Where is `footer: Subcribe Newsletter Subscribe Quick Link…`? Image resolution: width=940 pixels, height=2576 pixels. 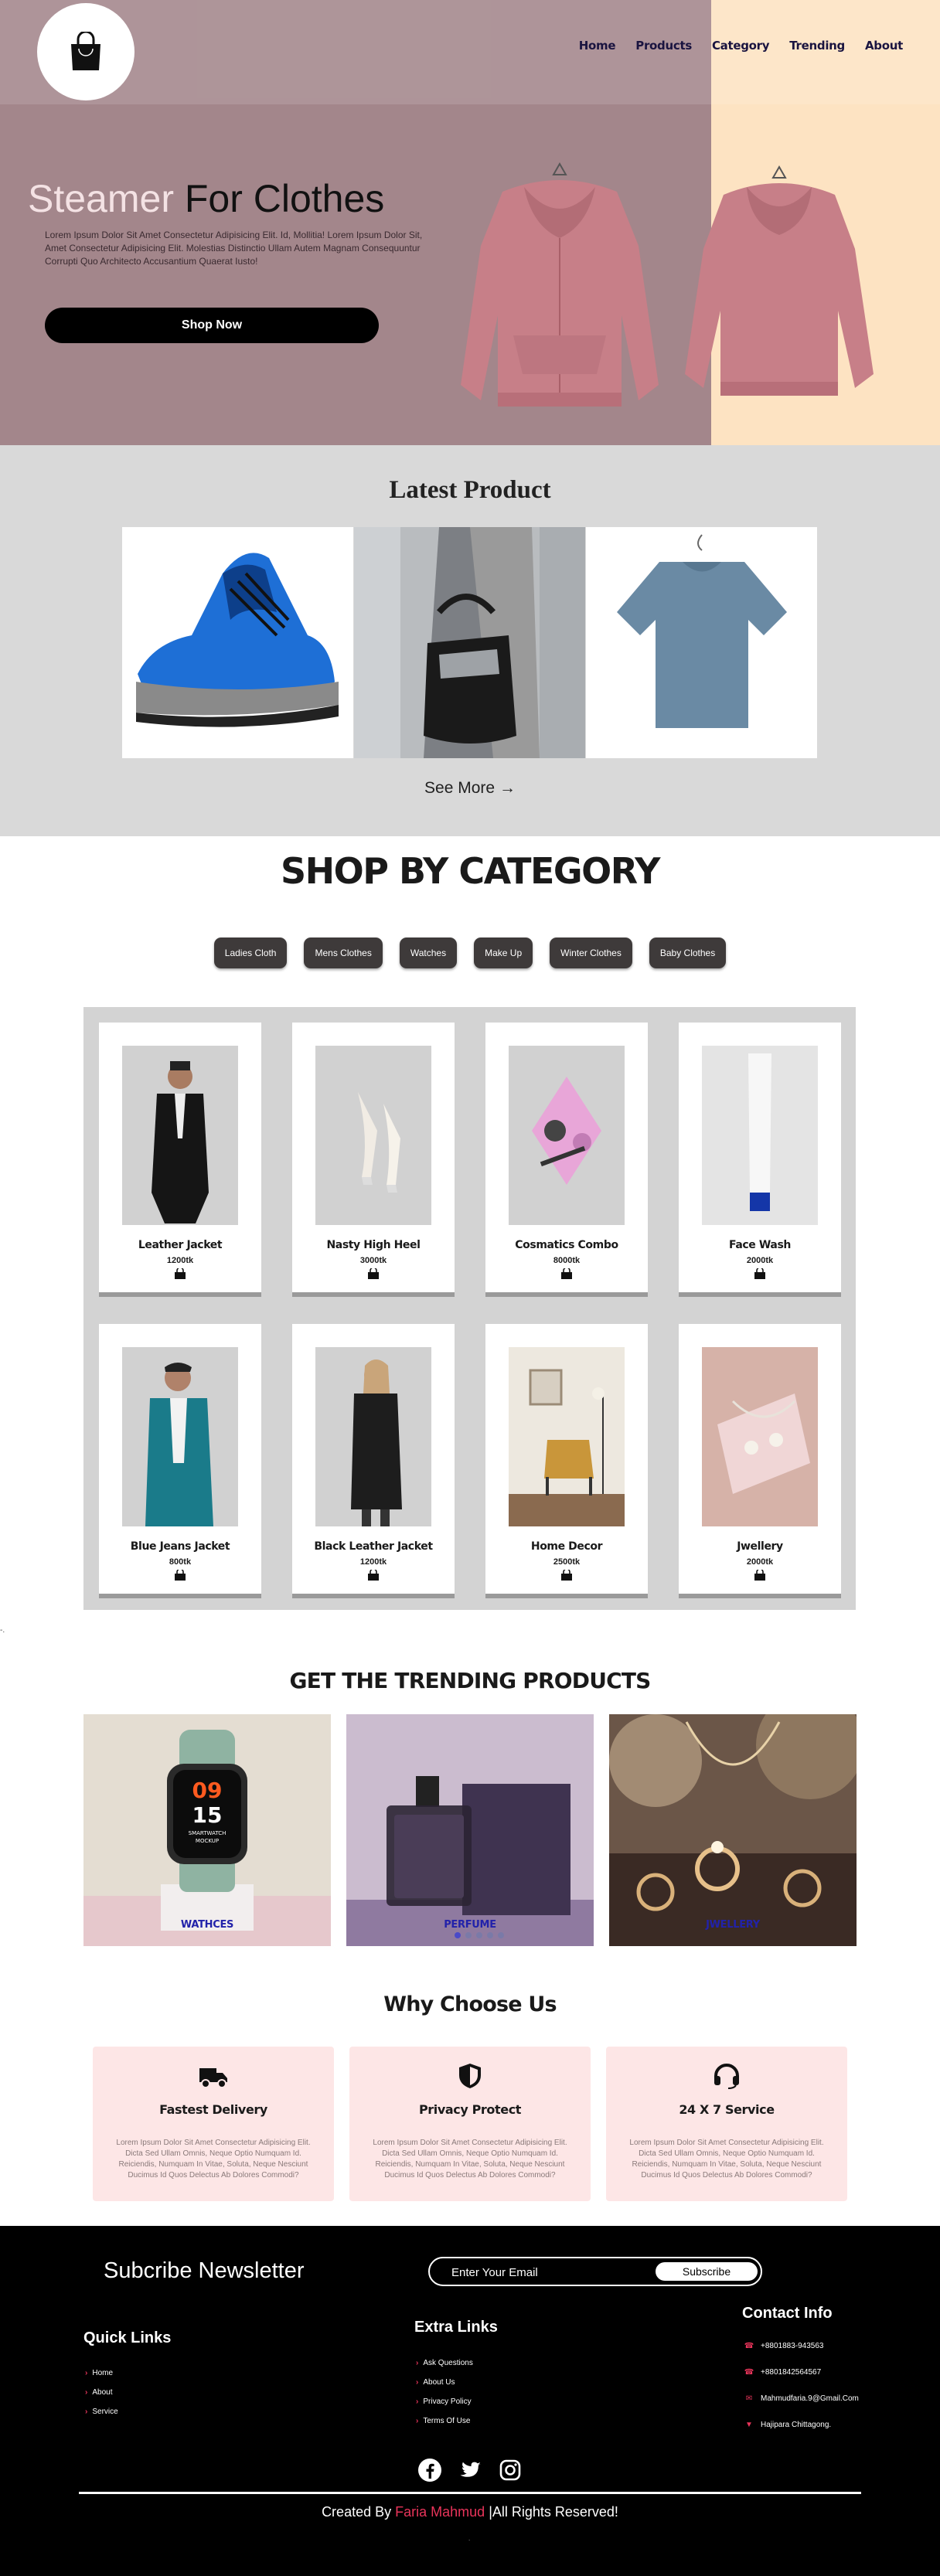 footer: Subcribe Newsletter Subscribe Quick Link… is located at coordinates (470, 2401).